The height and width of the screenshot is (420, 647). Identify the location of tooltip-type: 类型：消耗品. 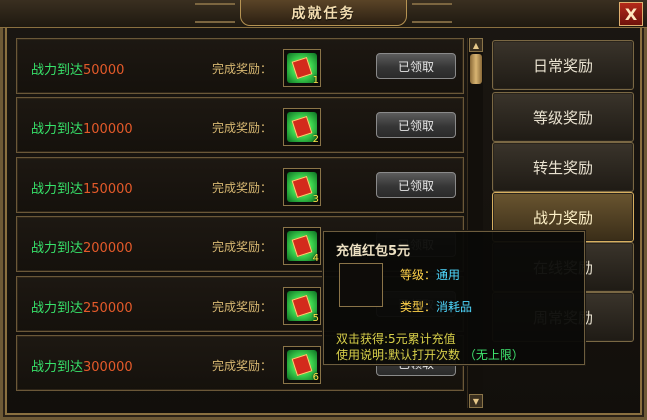
(436, 306).